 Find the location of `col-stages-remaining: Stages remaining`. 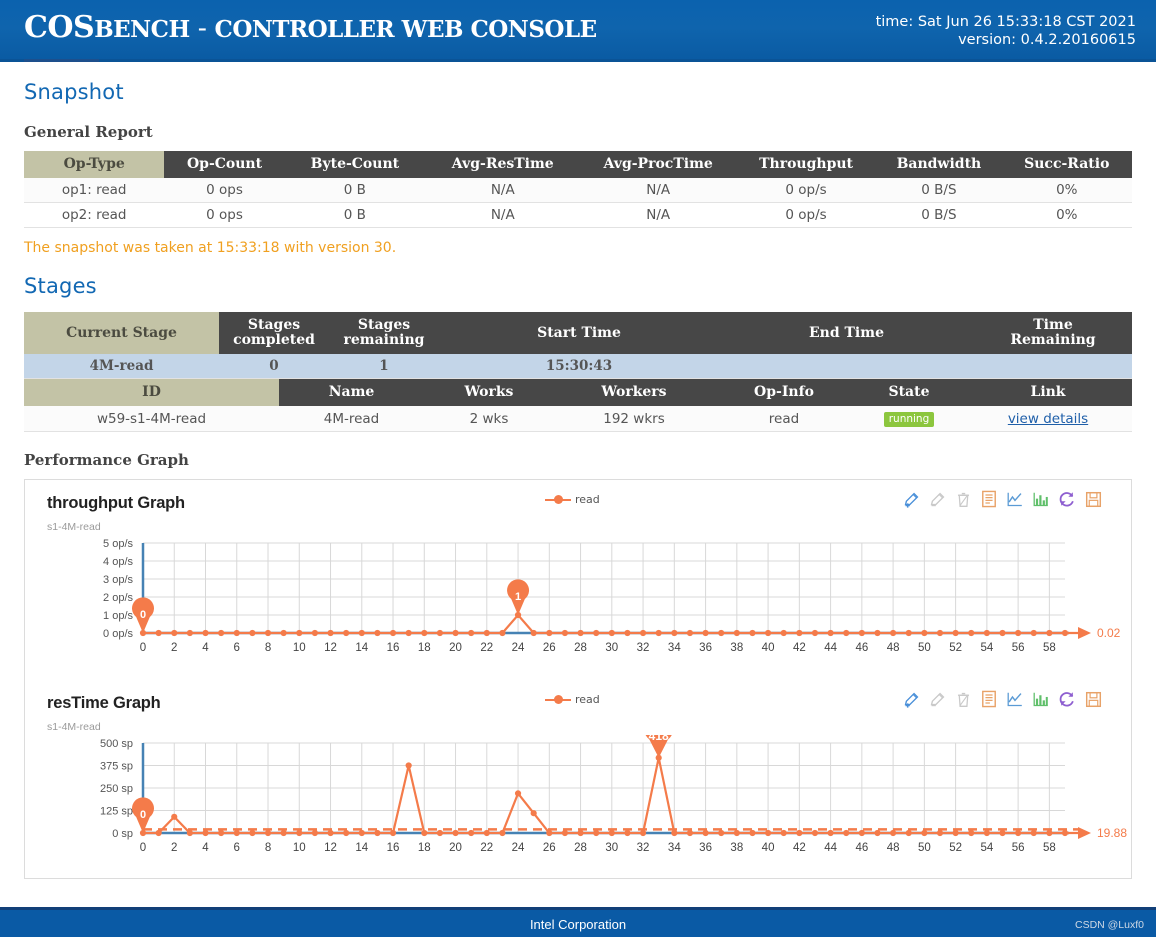

col-stages-remaining: Stages remaining is located at coordinates (384, 333).